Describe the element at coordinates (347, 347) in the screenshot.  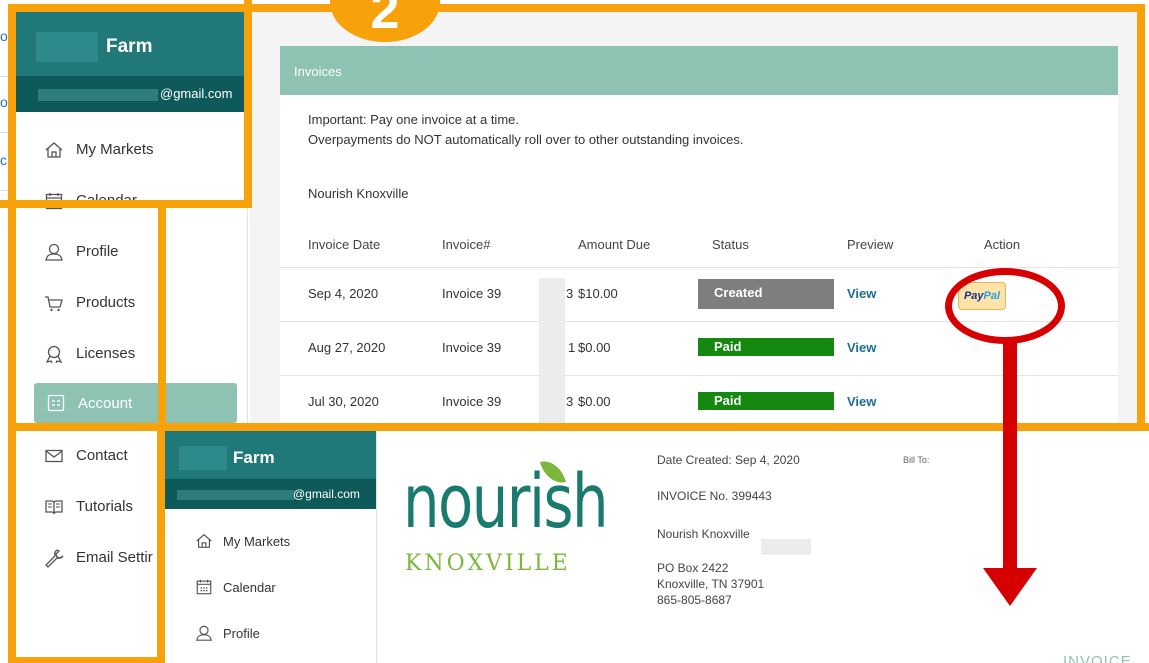
I see `invoice-date: Aug 27, 2020` at that location.